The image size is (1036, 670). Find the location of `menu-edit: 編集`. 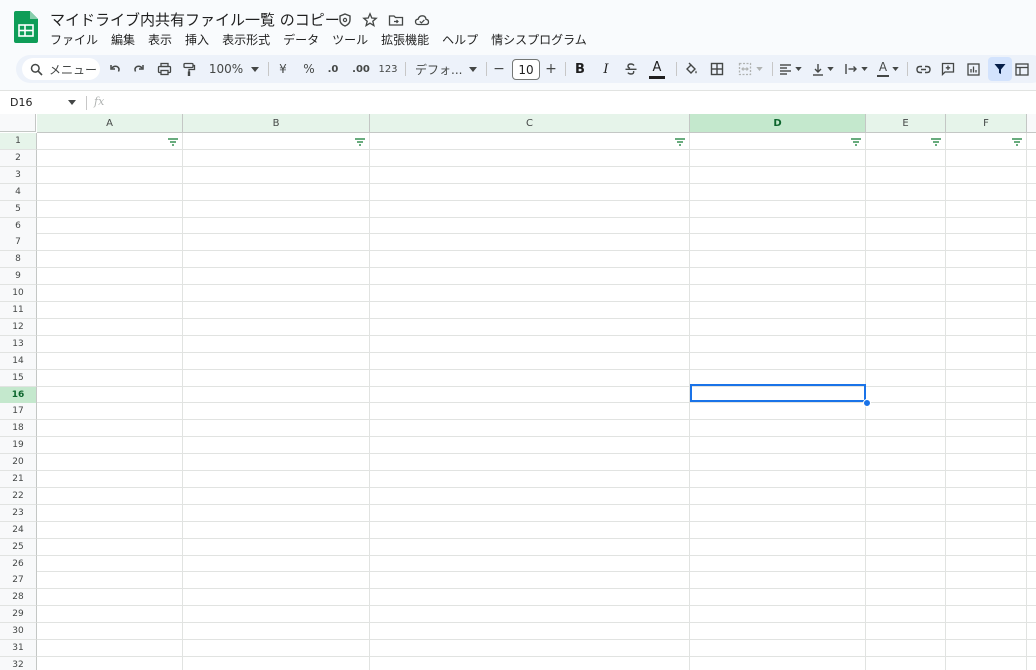

menu-edit: 編集 is located at coordinates (123, 39).